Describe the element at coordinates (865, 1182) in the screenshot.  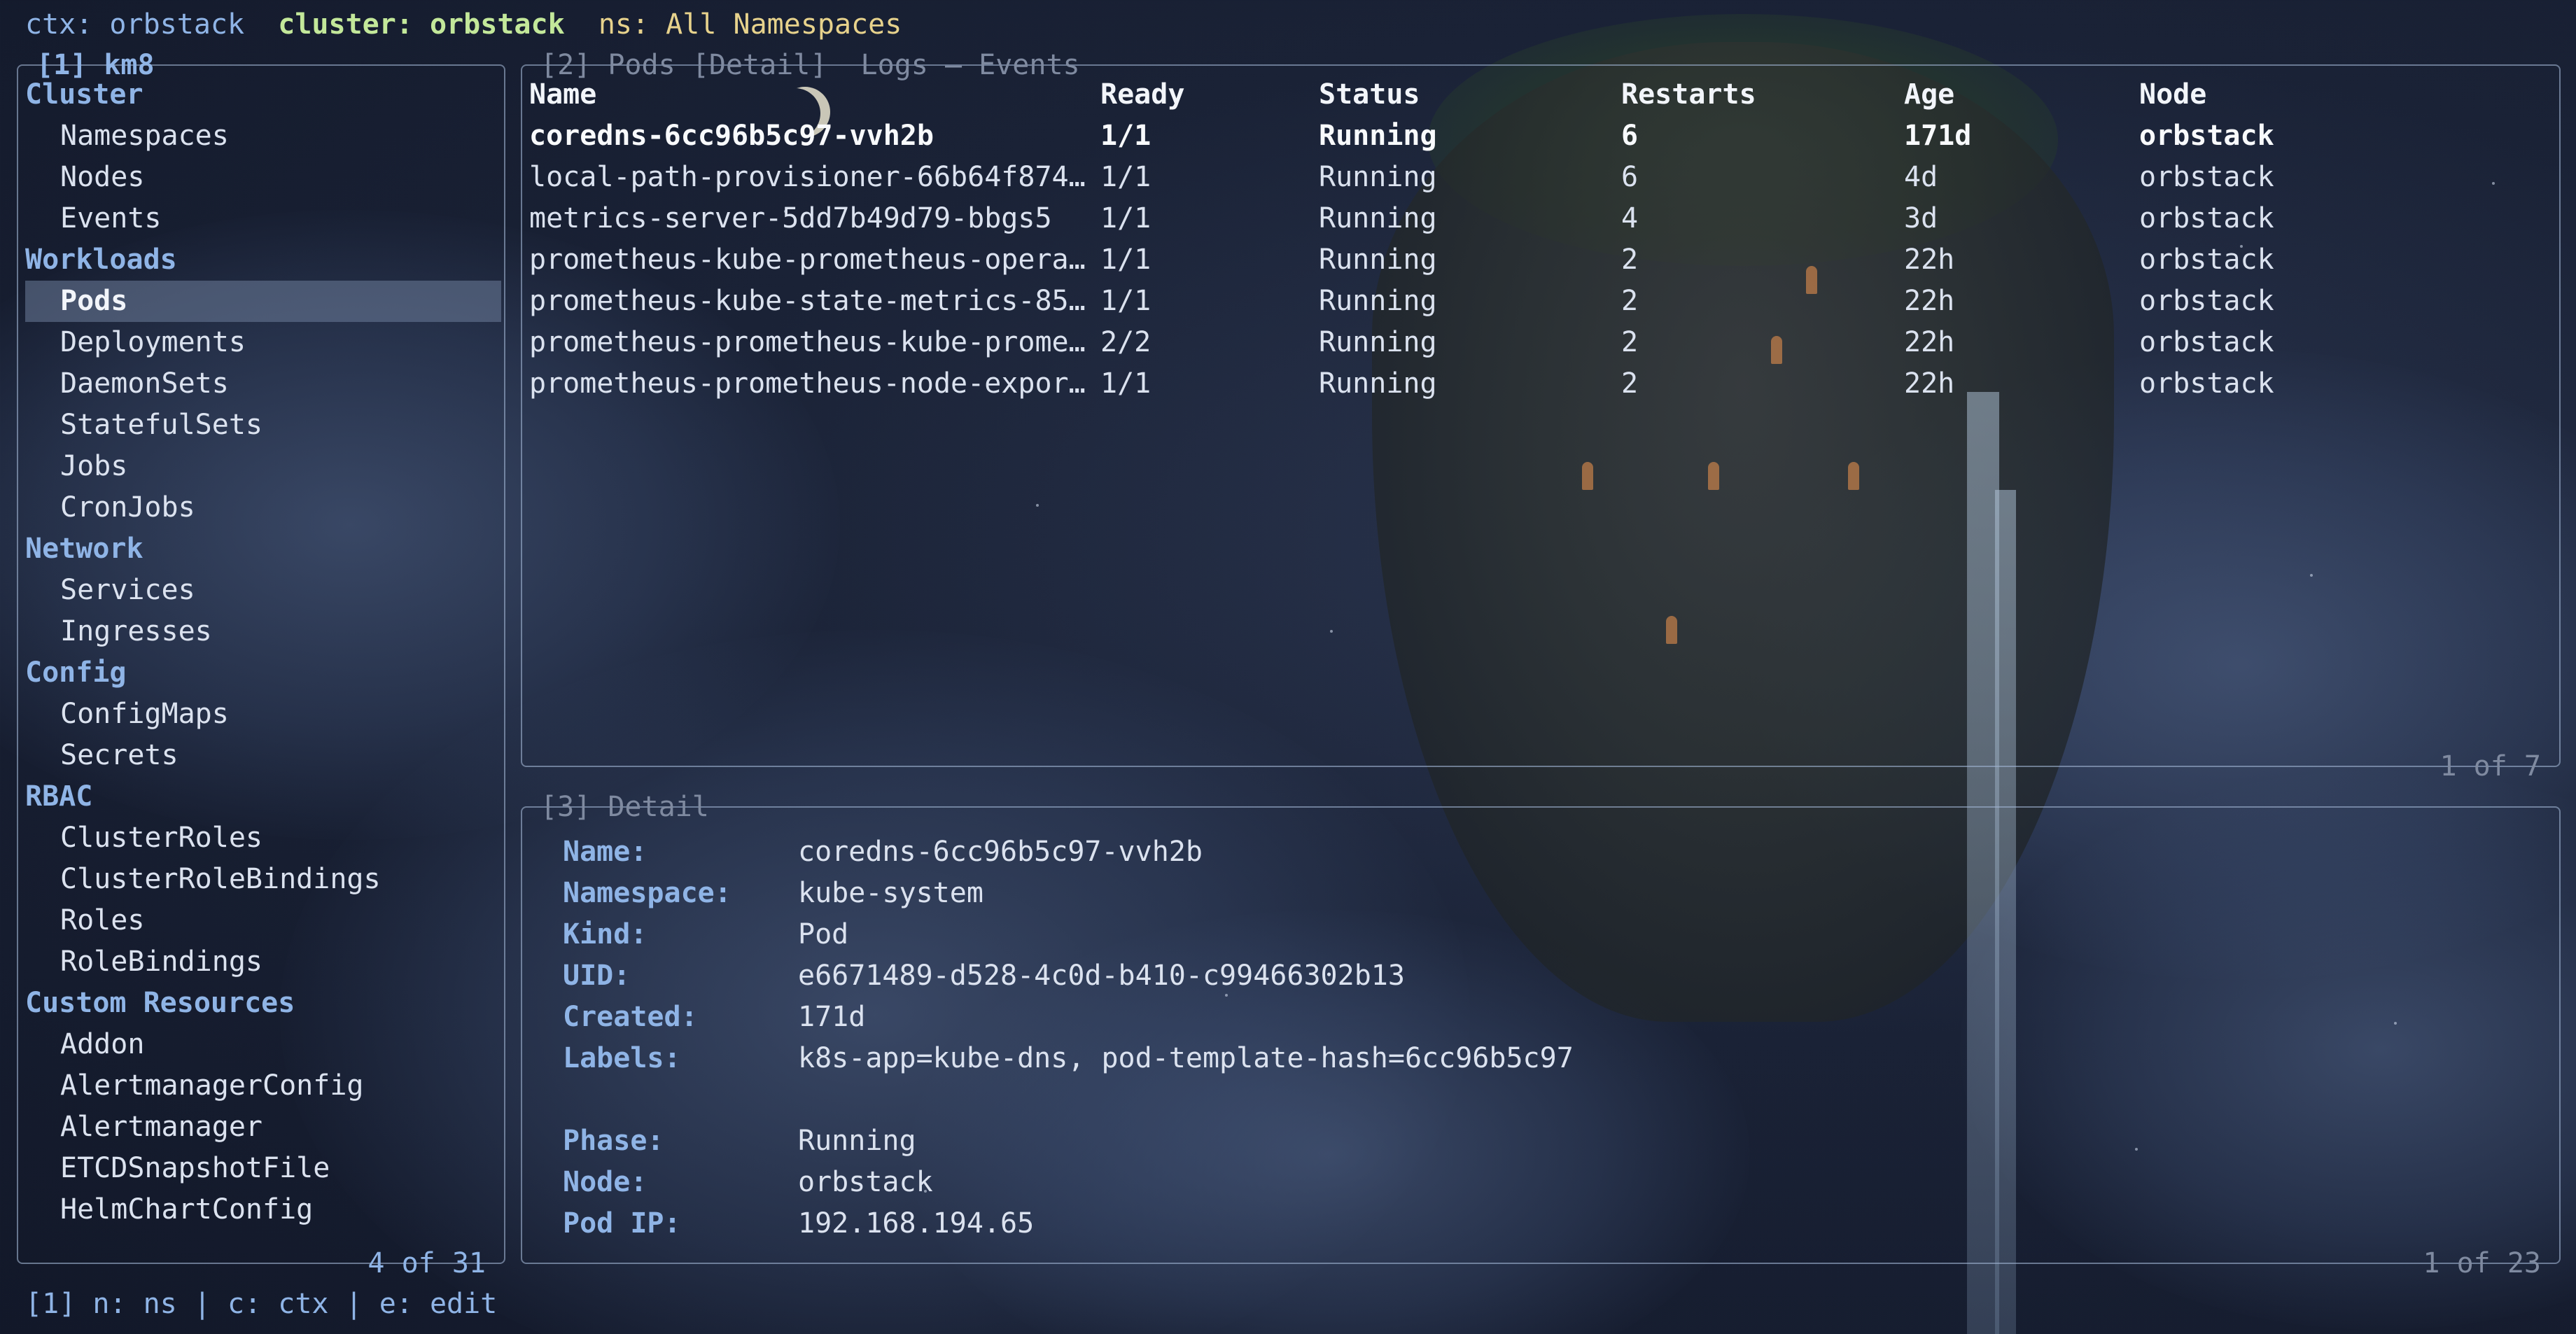
I see `detail-value: orbstack` at that location.